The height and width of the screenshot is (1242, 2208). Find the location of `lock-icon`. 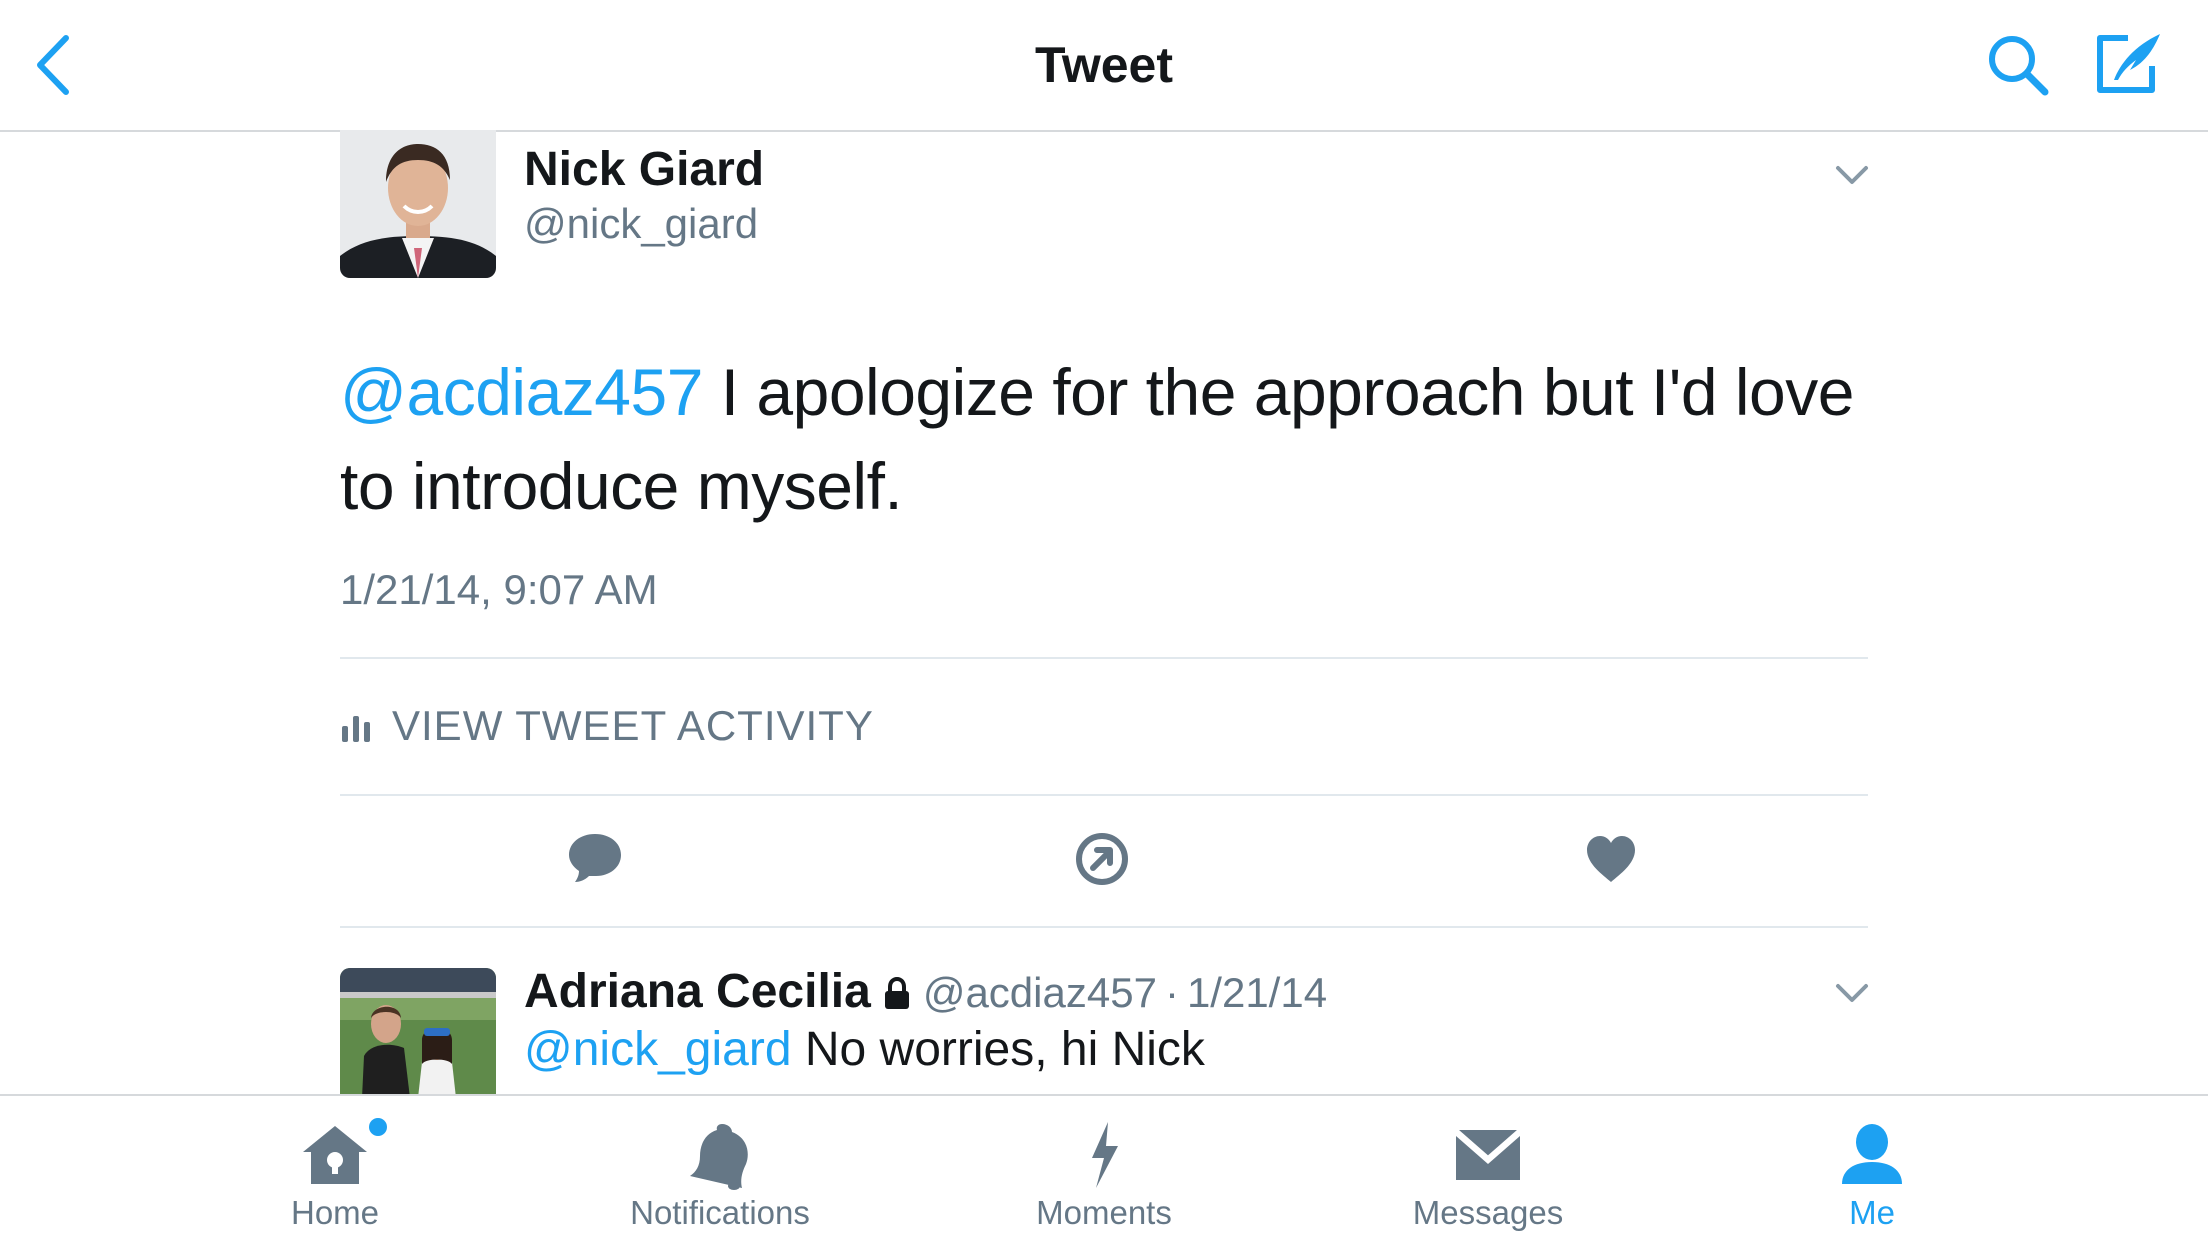

lock-icon is located at coordinates (896, 993).